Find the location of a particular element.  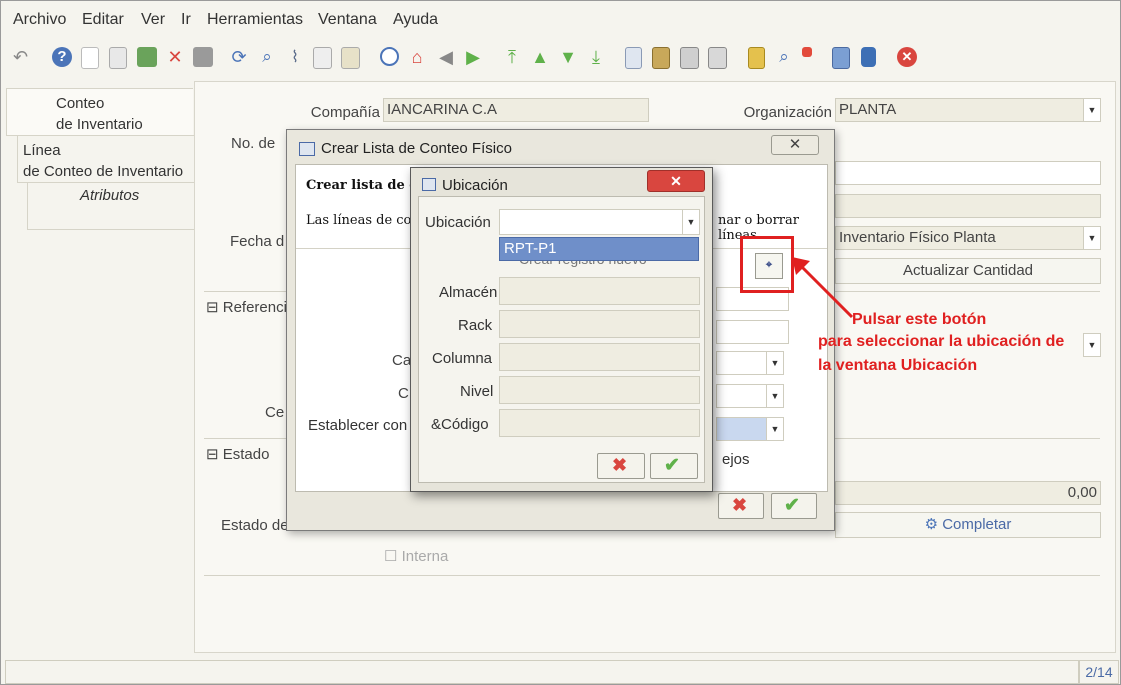

completar-button: ⚙ Completar is located at coordinates (968, 525).